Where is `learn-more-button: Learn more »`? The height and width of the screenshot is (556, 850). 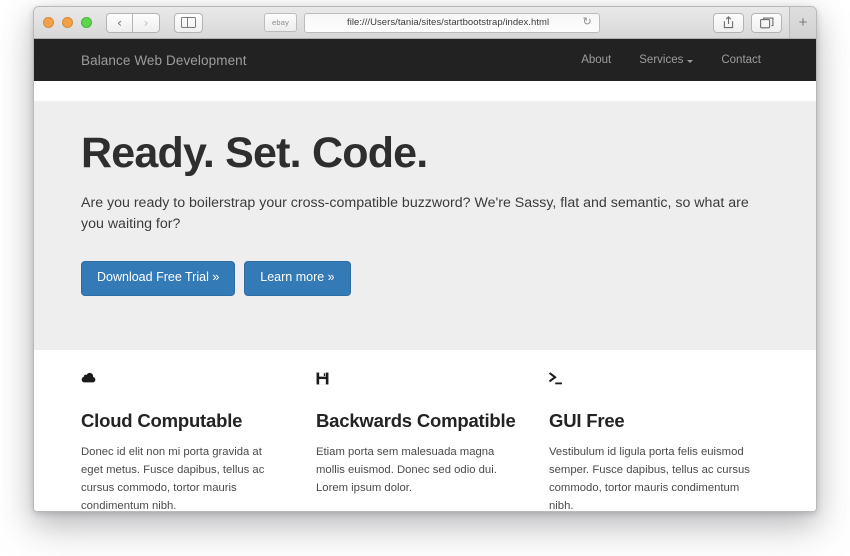
learn-more-button: Learn more » is located at coordinates (297, 278).